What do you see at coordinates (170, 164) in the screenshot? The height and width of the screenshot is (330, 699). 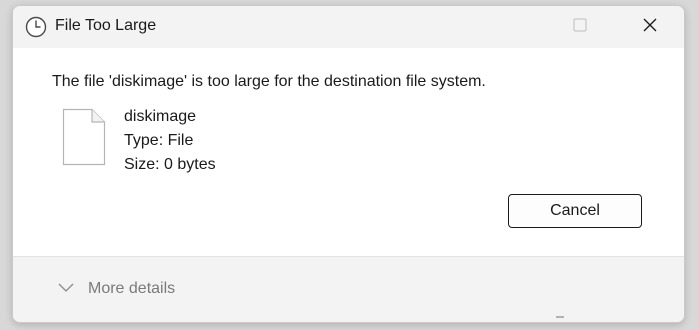 I see `file-size: Size: 0 bytes` at bounding box center [170, 164].